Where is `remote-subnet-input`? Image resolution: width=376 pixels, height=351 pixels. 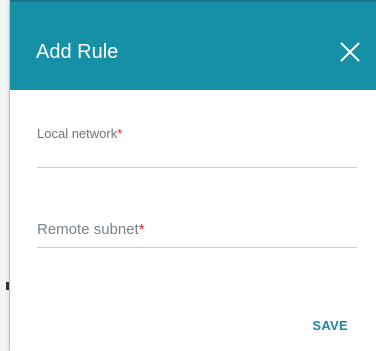 remote-subnet-input is located at coordinates (197, 233).